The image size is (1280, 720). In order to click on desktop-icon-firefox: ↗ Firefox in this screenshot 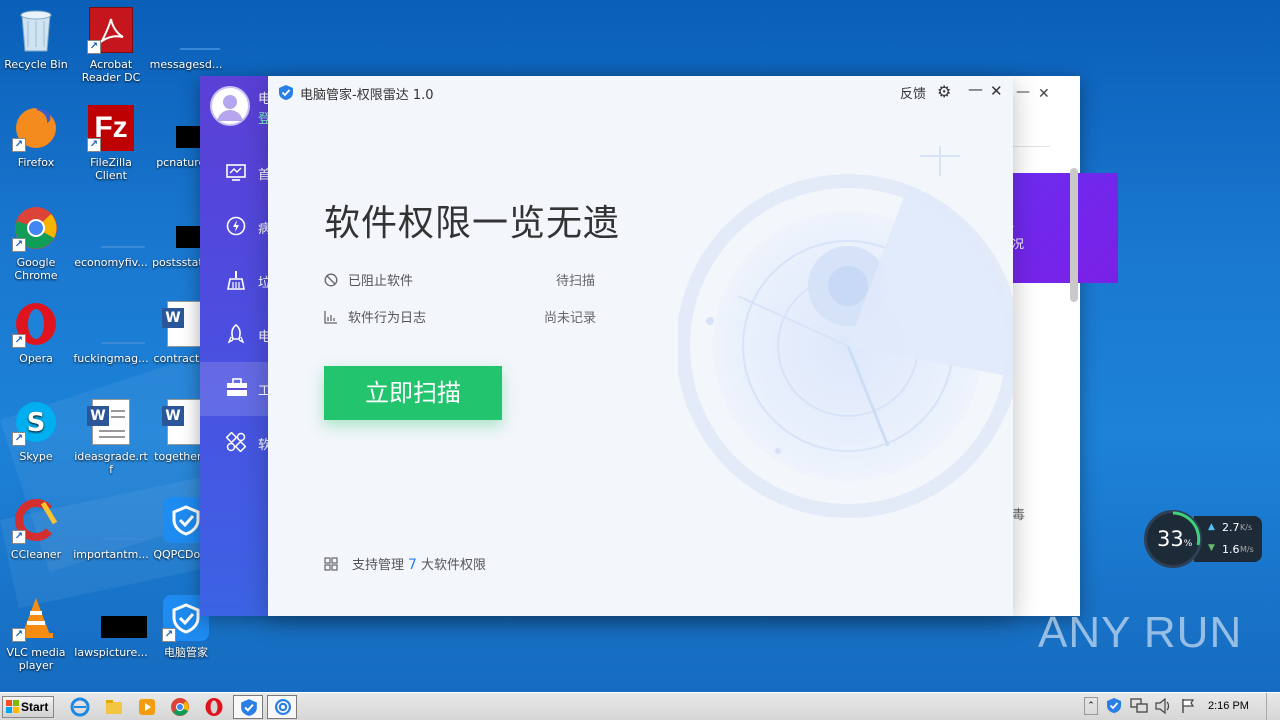, I will do `click(37, 136)`.